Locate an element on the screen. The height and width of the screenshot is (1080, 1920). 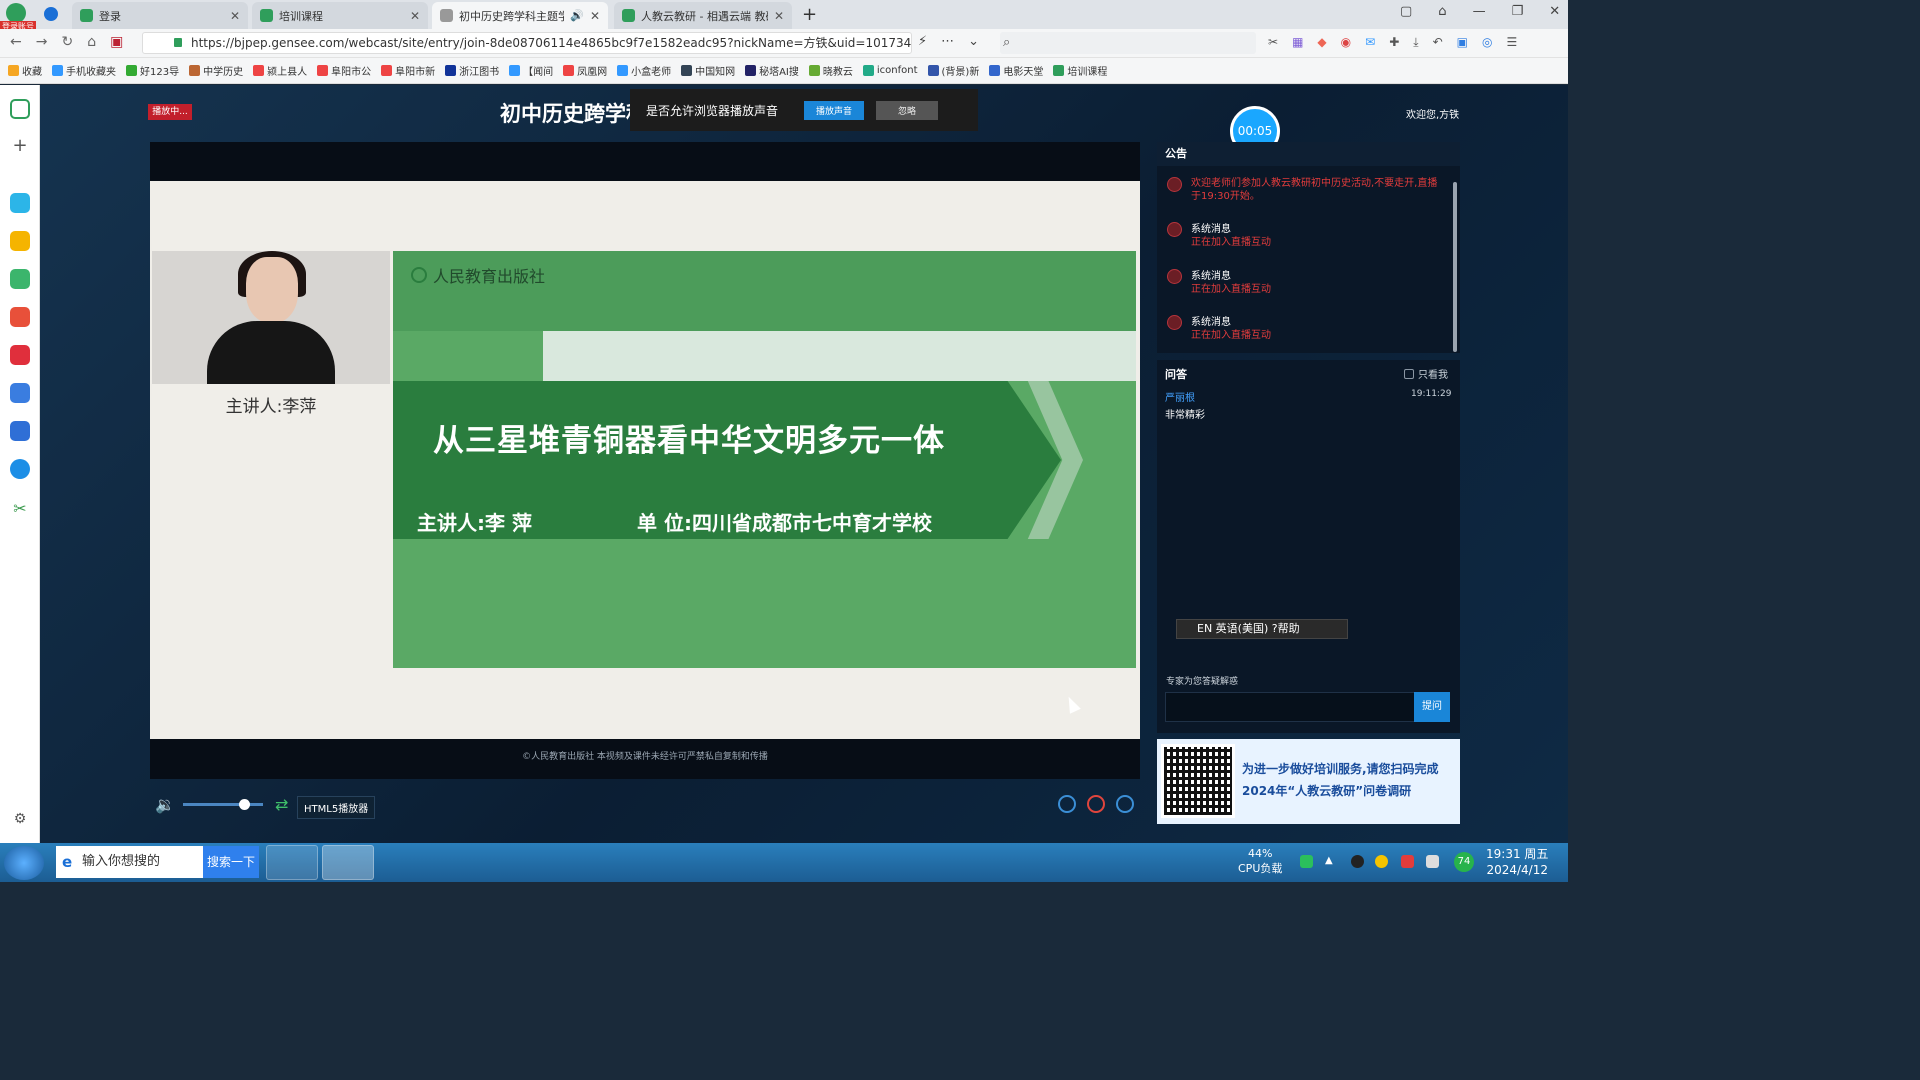
tab-login: 登录 ✕ is located at coordinates (160, 15).